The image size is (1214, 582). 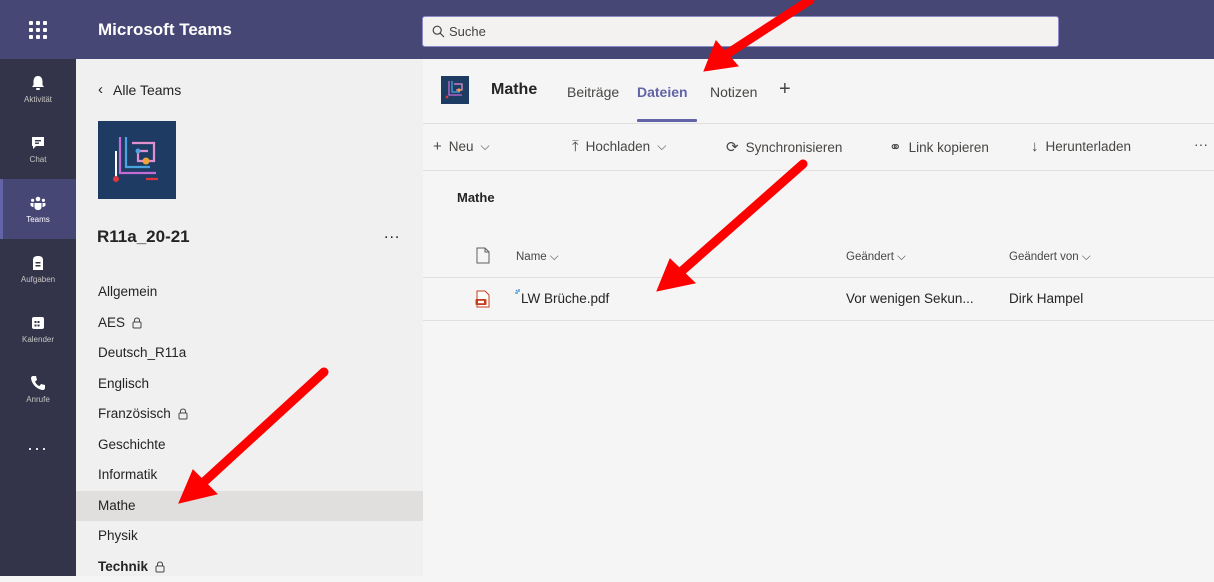 What do you see at coordinates (38, 159) in the screenshot?
I see `rail-label: Chat` at bounding box center [38, 159].